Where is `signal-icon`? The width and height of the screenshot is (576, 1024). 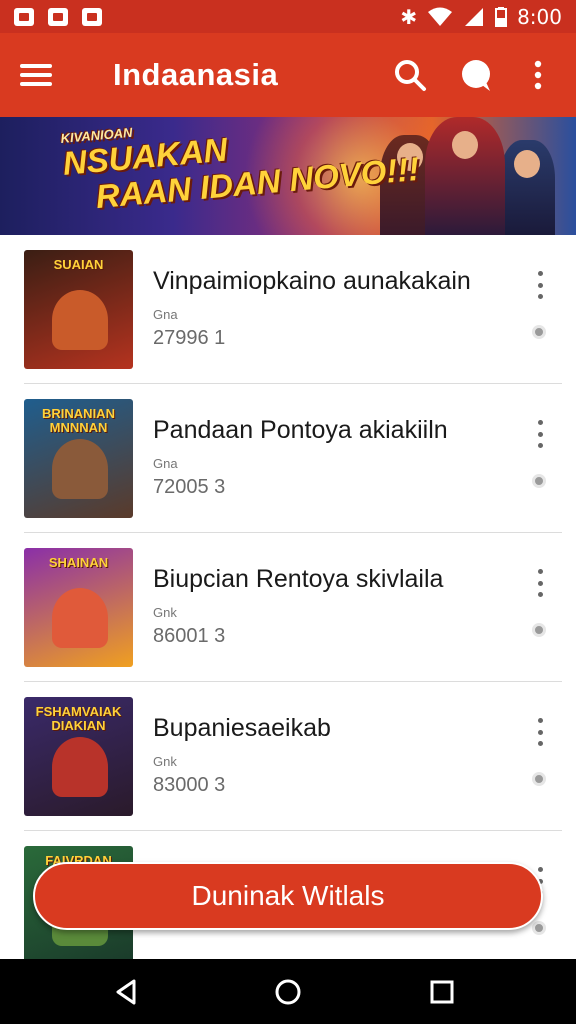
signal-icon is located at coordinates (474, 16).